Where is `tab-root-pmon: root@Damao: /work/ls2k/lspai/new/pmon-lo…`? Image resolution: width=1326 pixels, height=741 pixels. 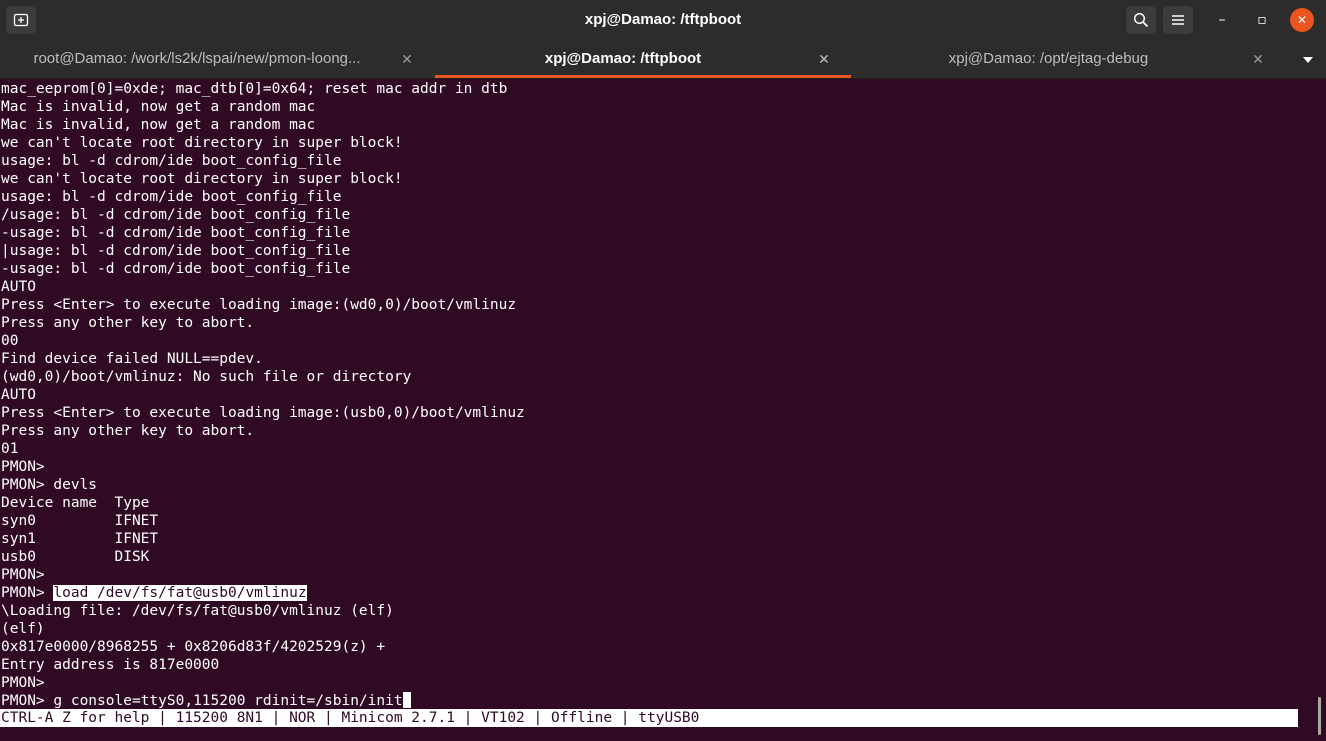
tab-root-pmon: root@Damao: /work/ls2k/lspai/new/pmon-lo… is located at coordinates (217, 59).